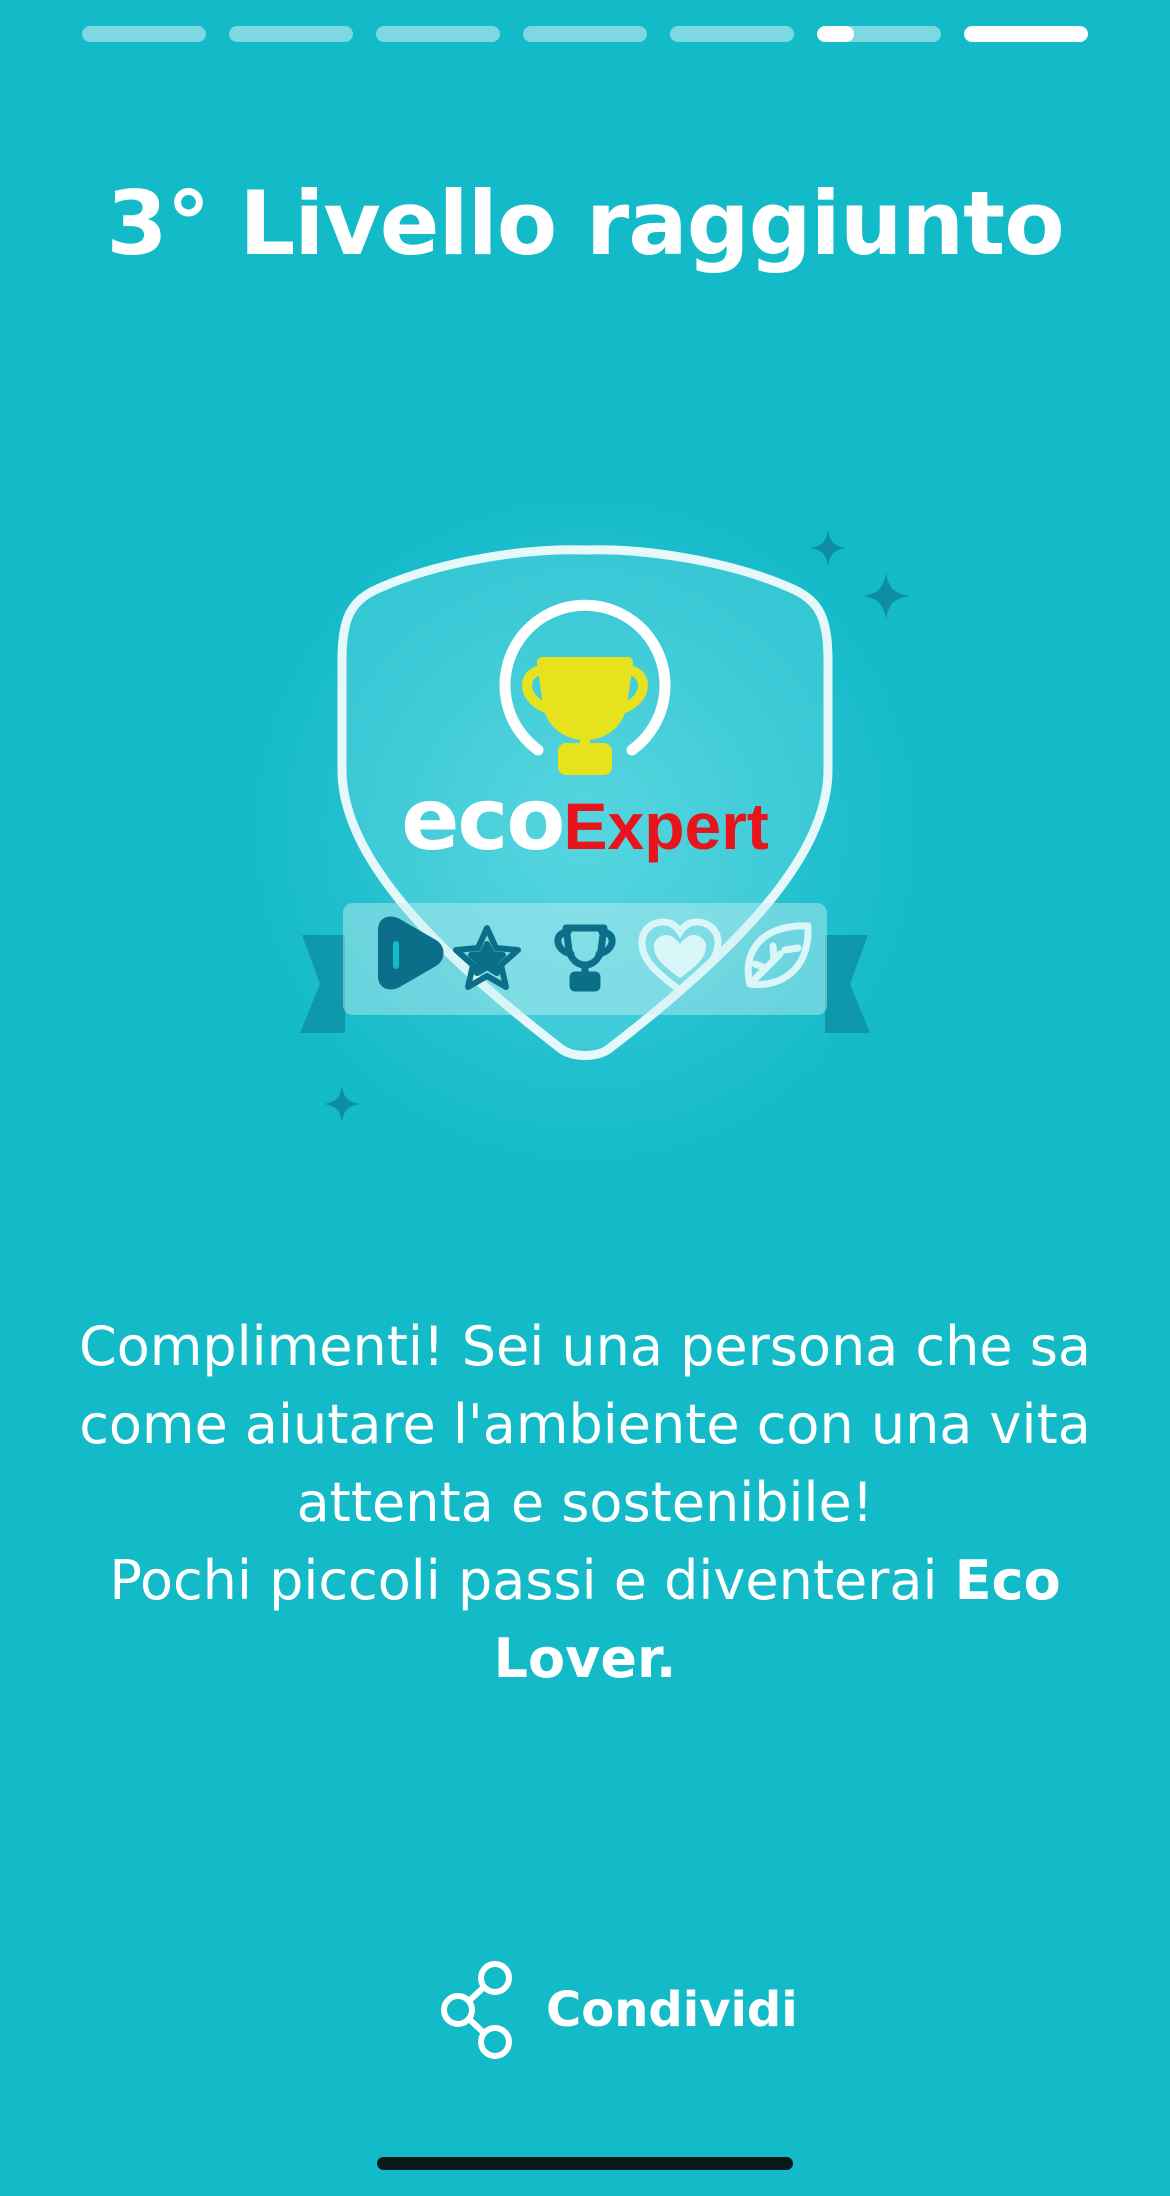 This screenshot has width=1170, height=2196. I want to click on share-icon, so click(476, 2010).